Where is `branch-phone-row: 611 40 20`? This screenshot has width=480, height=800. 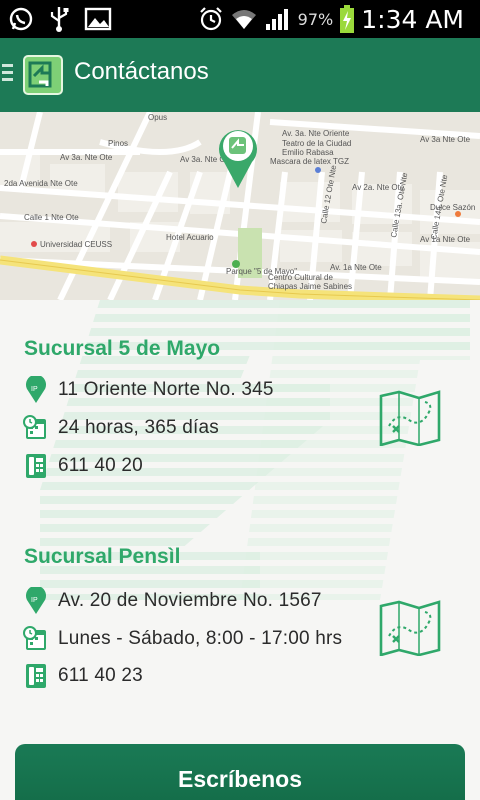 branch-phone-row: 611 40 20 is located at coordinates (83, 466).